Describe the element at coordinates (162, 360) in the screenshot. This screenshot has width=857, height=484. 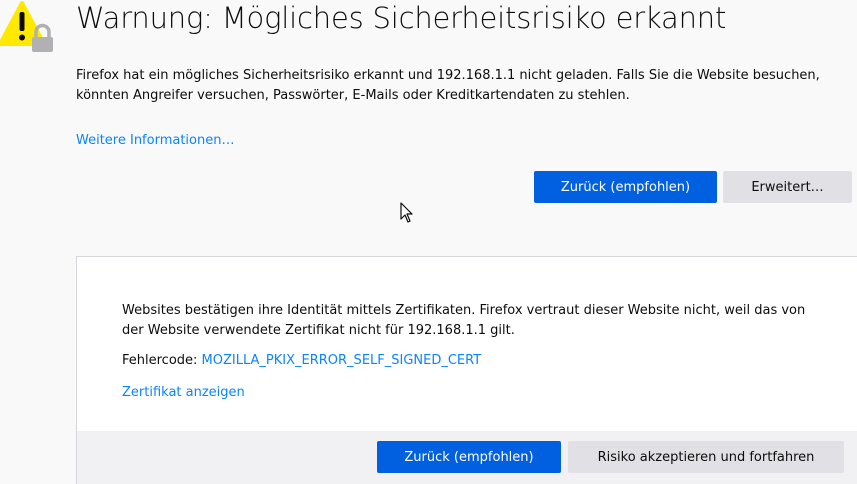
I see `error-code-label: Fehlercode:` at that location.